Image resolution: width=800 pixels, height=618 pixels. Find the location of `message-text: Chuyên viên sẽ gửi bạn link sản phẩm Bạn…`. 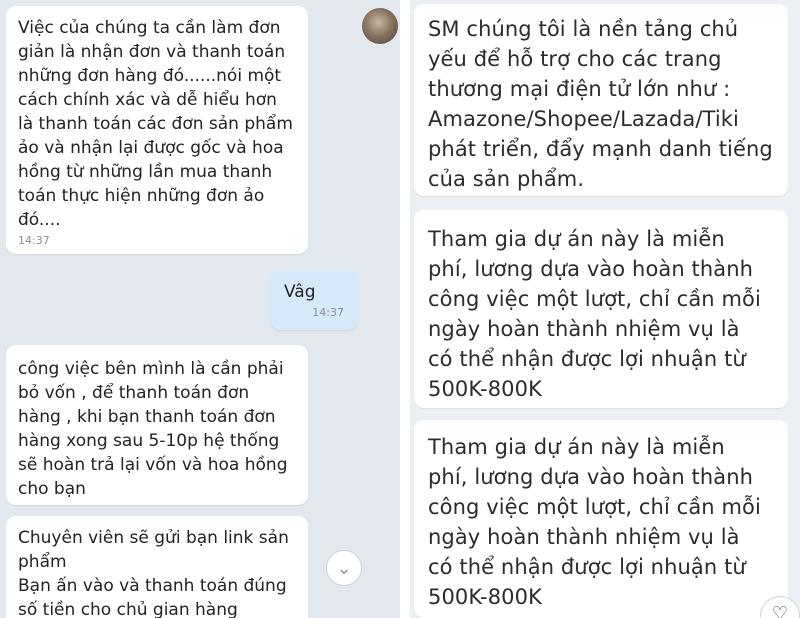

message-text: Chuyên viên sẽ gửi bạn link sản phẩm Bạn… is located at coordinates (153, 573).